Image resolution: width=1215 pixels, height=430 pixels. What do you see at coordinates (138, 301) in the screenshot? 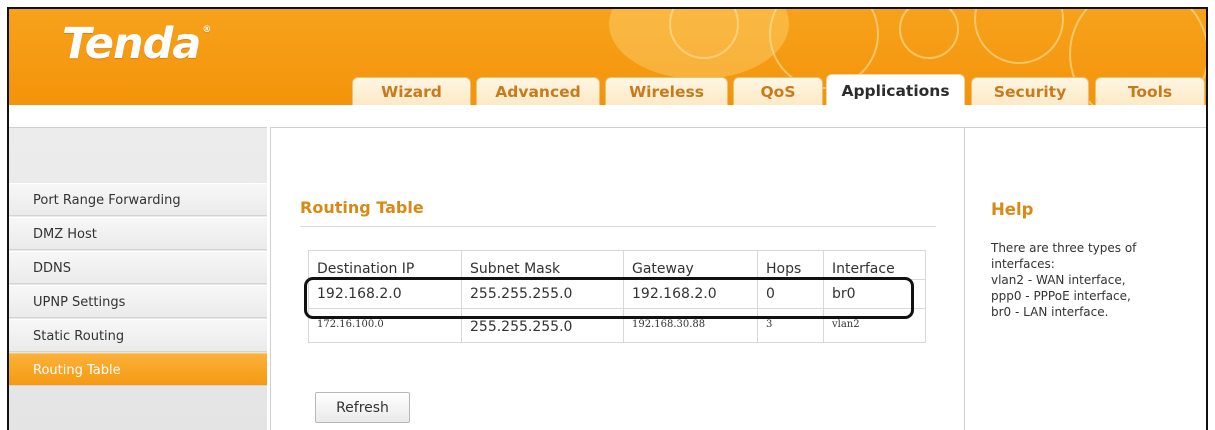
I see `sidebar-item-upnp-settings: UPNP Settings` at bounding box center [138, 301].